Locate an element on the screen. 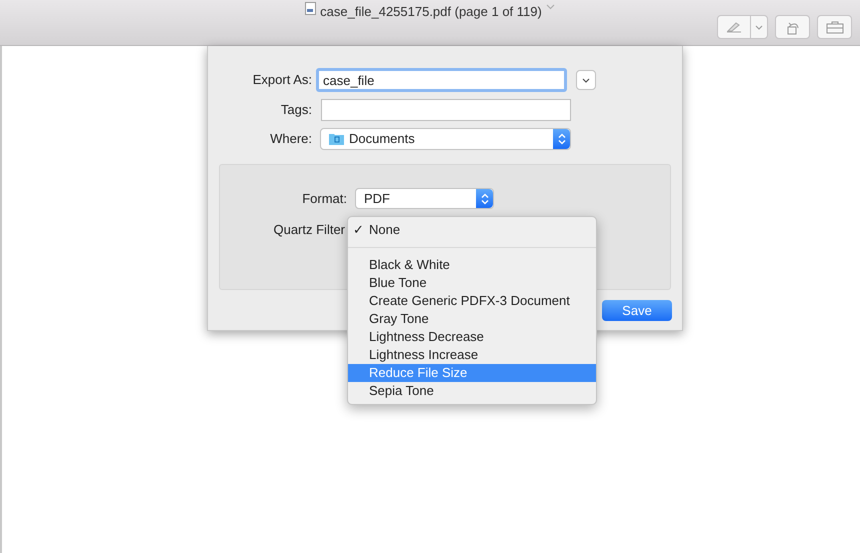  location-popup: Documents is located at coordinates (445, 139).